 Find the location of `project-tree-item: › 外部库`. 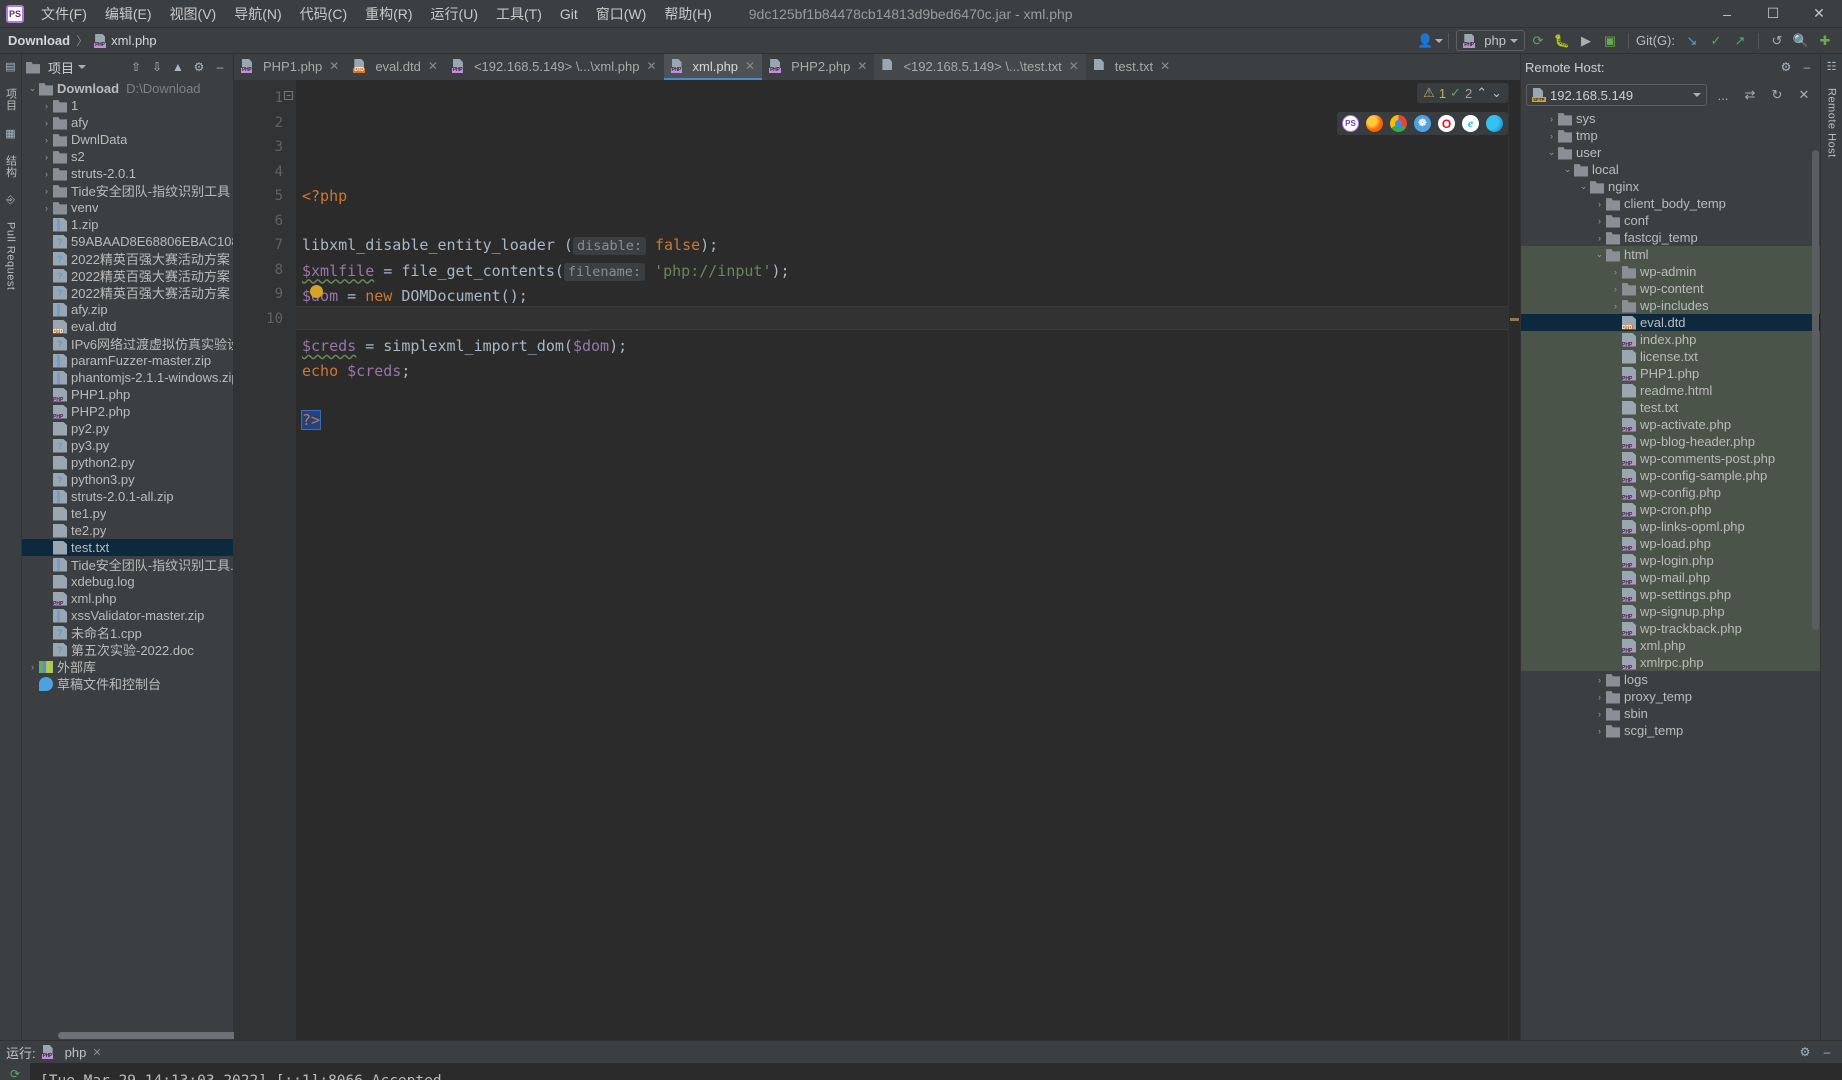

project-tree-item: › 外部库 is located at coordinates (127, 666).